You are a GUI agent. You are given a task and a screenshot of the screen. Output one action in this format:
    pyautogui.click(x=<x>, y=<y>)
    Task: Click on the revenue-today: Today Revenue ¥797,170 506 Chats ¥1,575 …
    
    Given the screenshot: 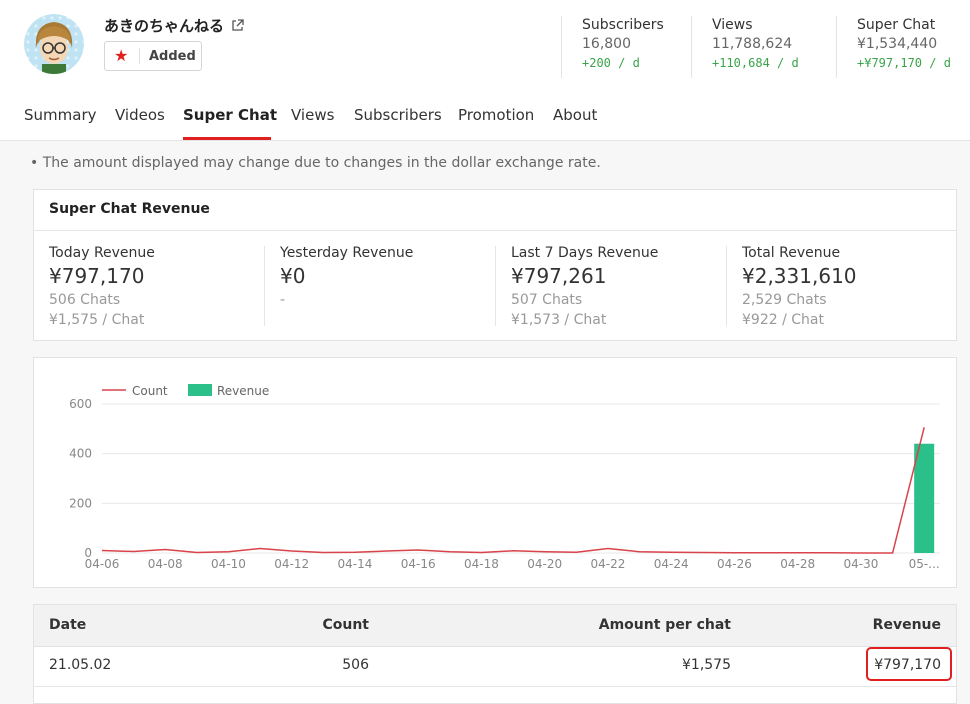 What is the action you would take?
    pyautogui.click(x=102, y=287)
    